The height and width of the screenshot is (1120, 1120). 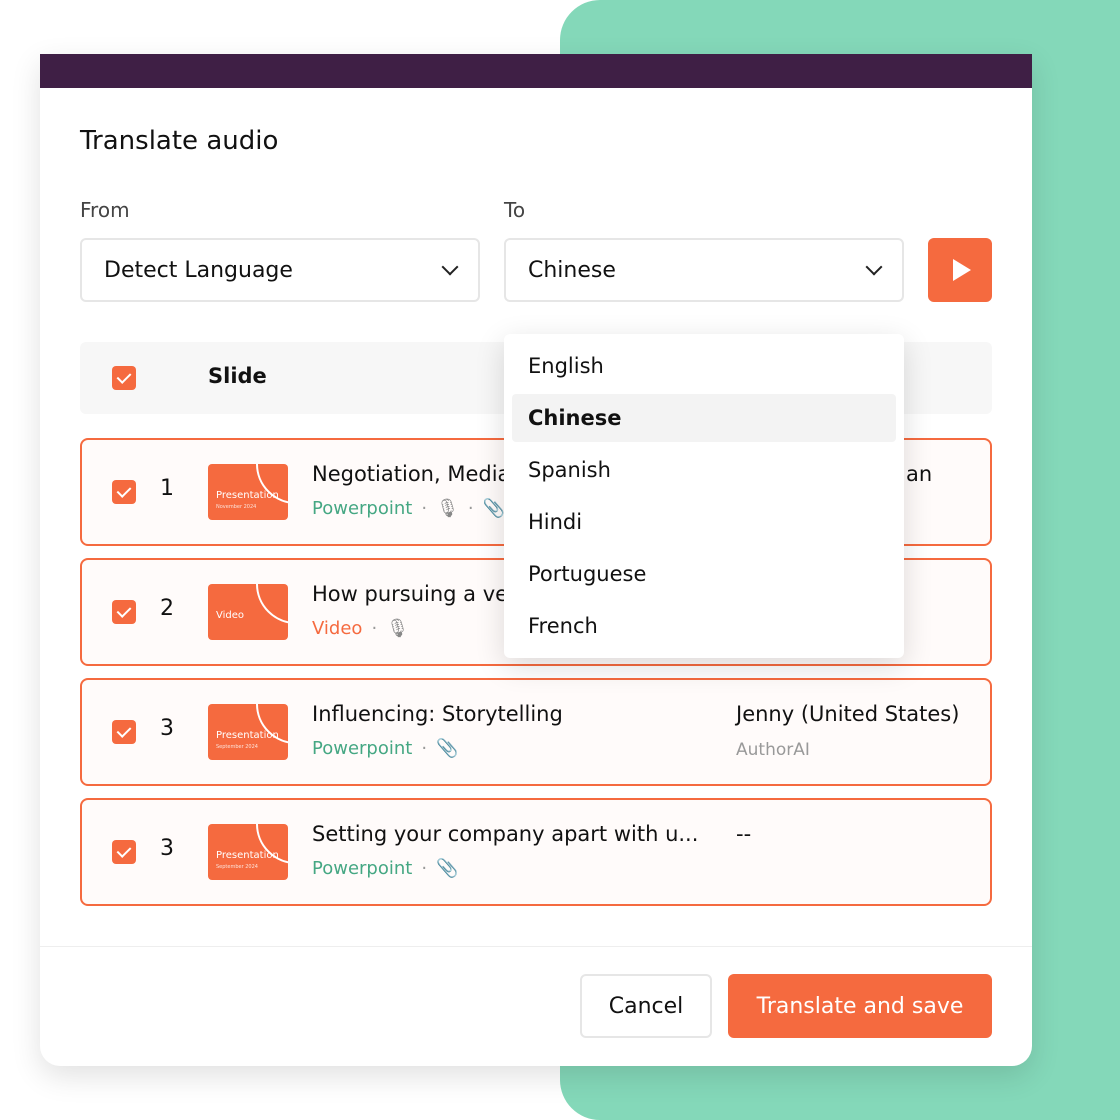 What do you see at coordinates (704, 418) in the screenshot?
I see `language-option: Chinese` at bounding box center [704, 418].